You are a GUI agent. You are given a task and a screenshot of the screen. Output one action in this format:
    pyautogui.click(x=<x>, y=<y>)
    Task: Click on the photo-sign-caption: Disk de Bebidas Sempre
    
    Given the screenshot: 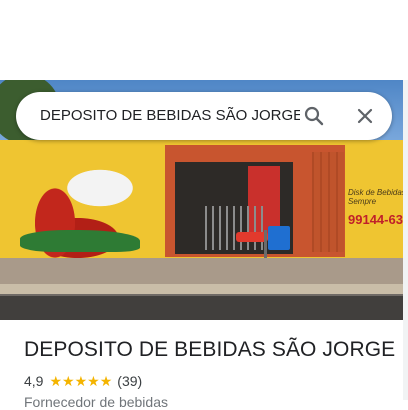 What is the action you would take?
    pyautogui.click(x=375, y=197)
    